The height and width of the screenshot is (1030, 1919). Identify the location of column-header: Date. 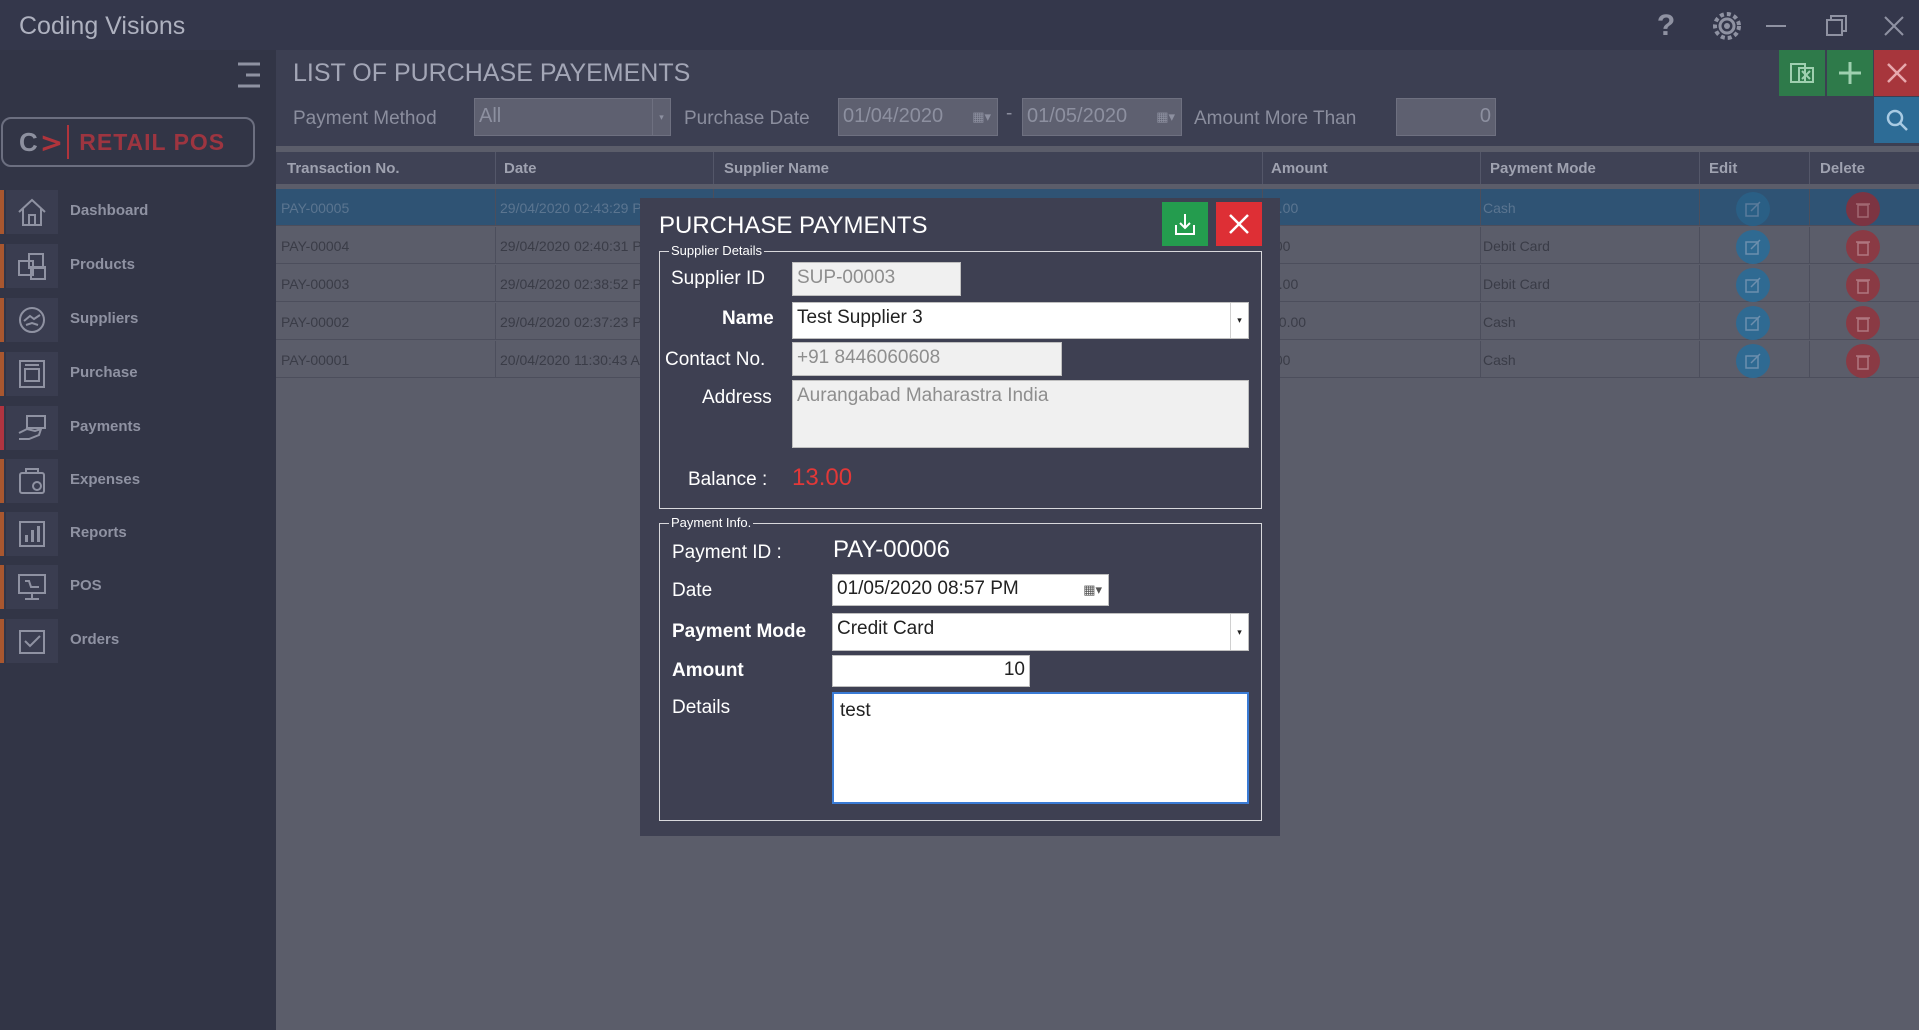
(520, 168).